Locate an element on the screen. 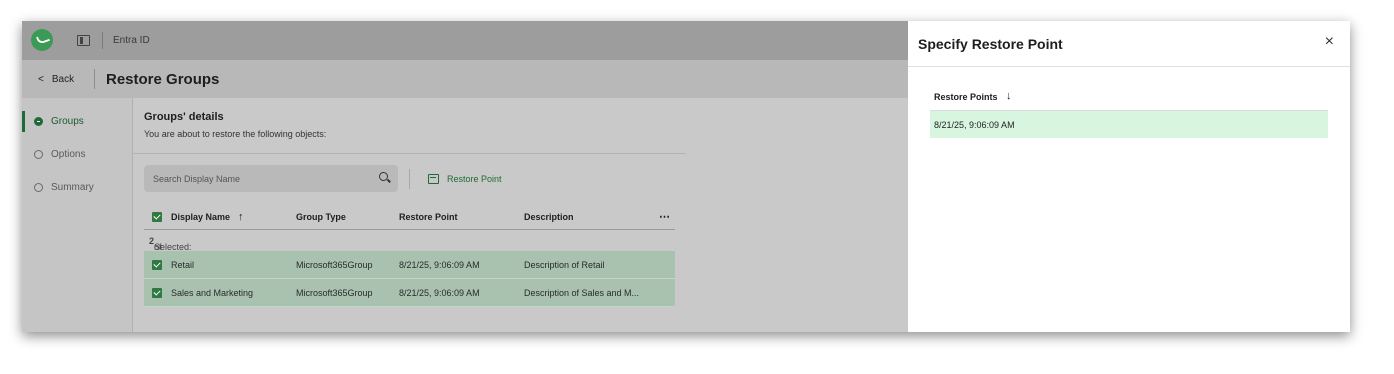 The width and height of the screenshot is (1394, 374). column-restore-point: Restore Point is located at coordinates (428, 216).